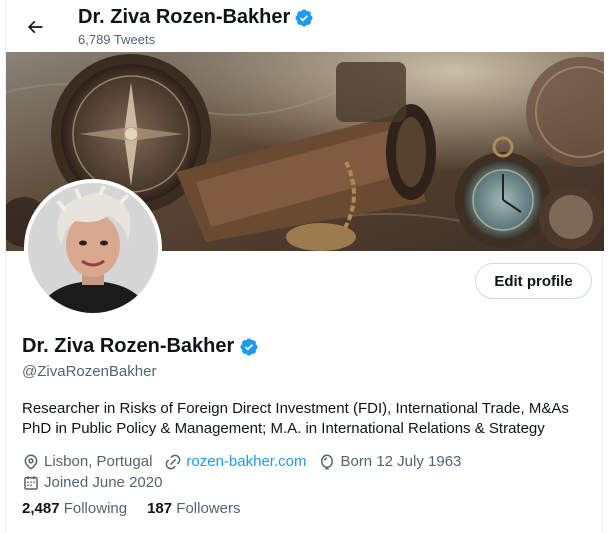 This screenshot has height=533, width=608. I want to click on following-label: Following, so click(95, 508).